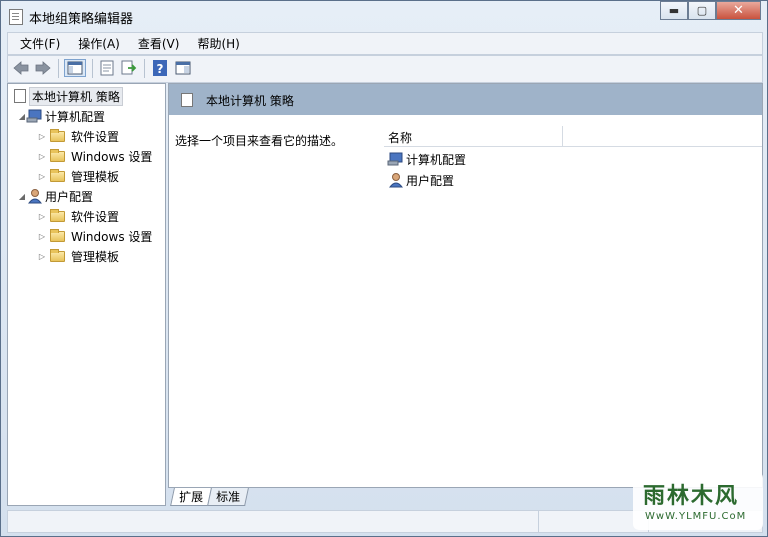 The width and height of the screenshot is (768, 537). What do you see at coordinates (250, 101) in the screenshot?
I see `details-header-title: 本地计算机 策略` at bounding box center [250, 101].